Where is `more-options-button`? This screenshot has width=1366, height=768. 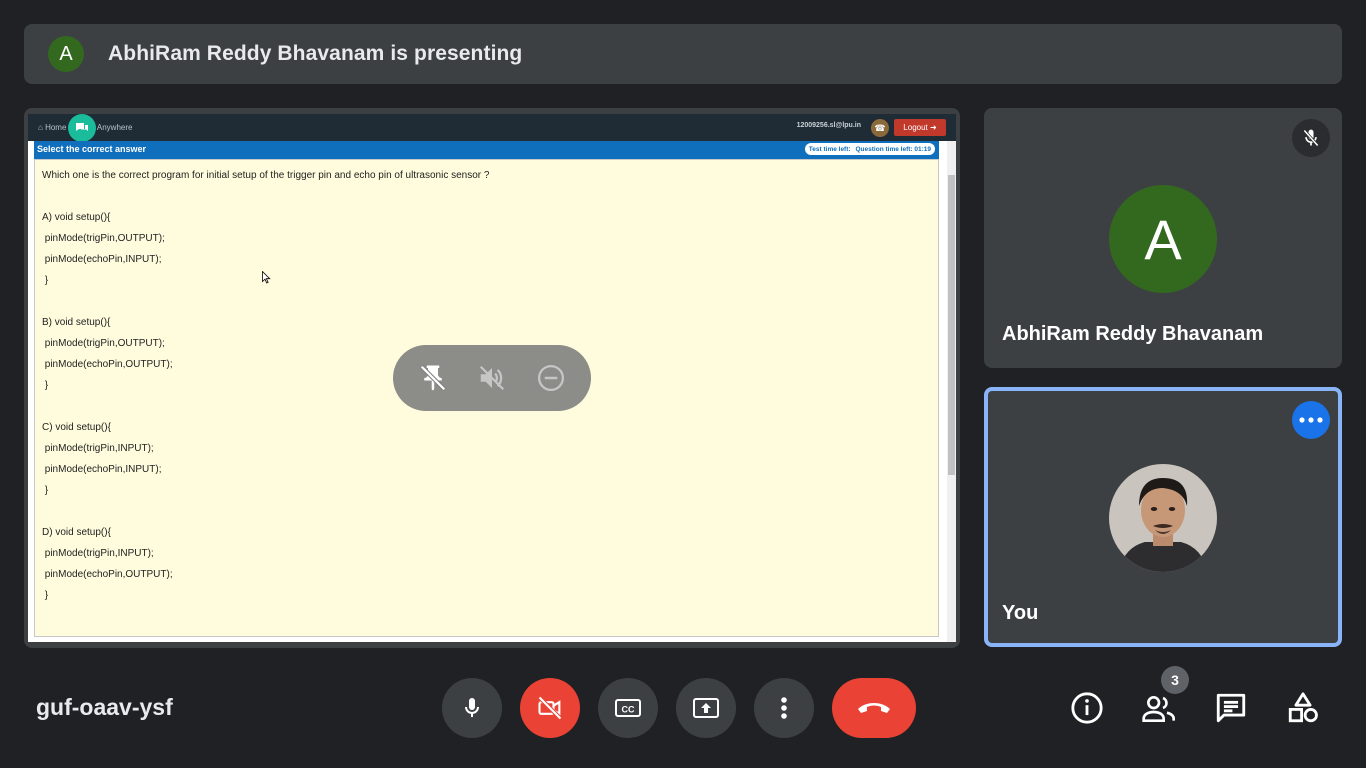 more-options-button is located at coordinates (784, 708).